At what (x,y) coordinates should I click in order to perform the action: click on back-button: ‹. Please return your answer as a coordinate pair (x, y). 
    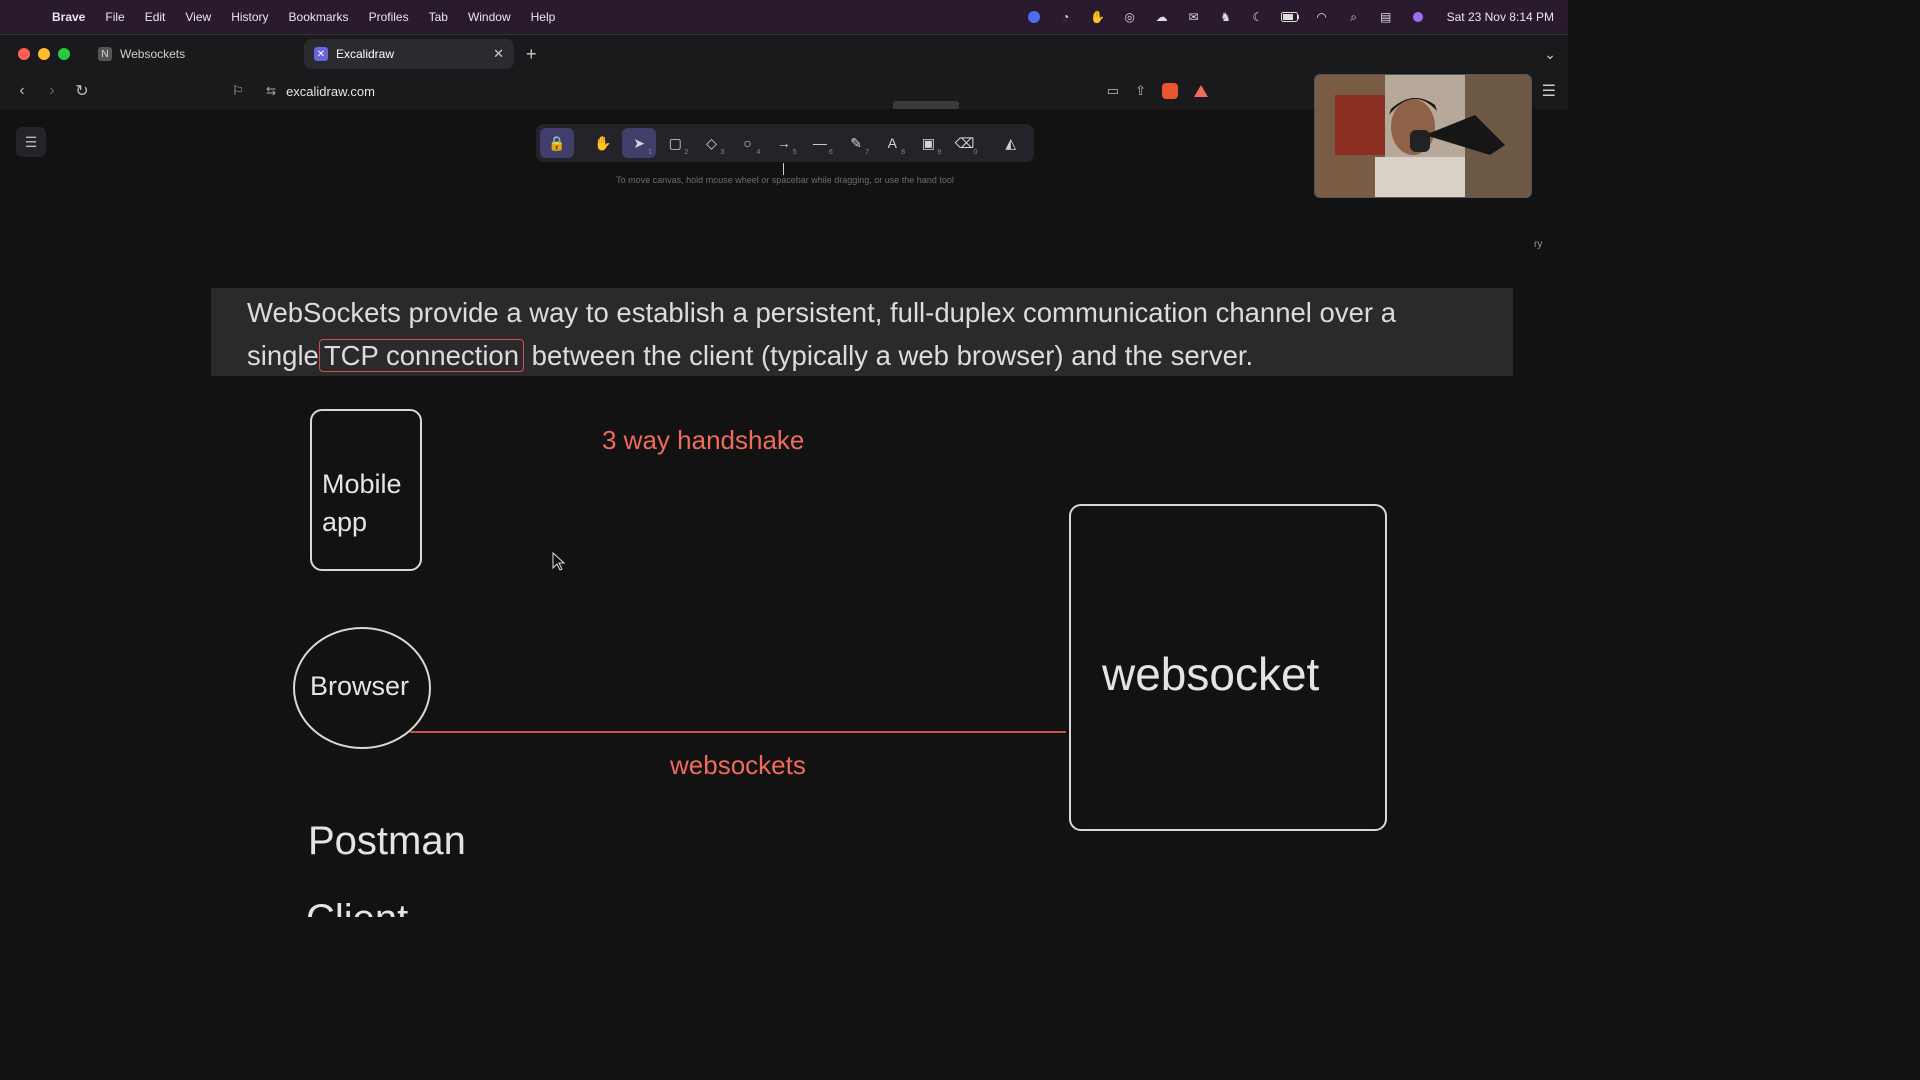
    Looking at the image, I should click on (22, 91).